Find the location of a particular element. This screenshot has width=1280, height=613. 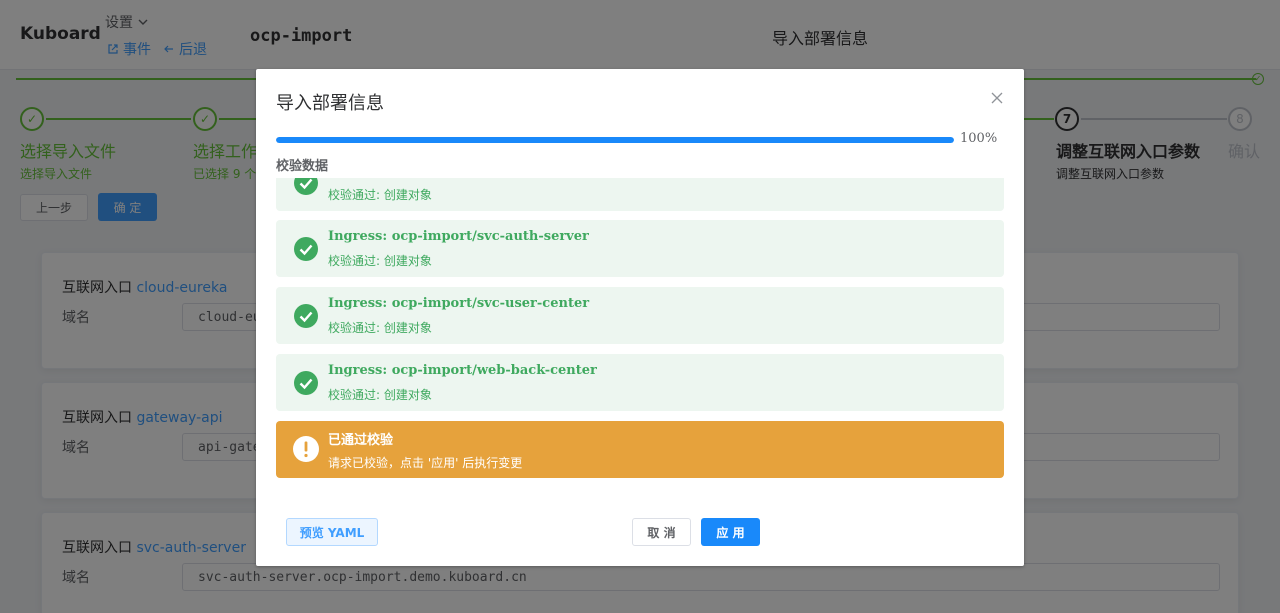

apply-button: 应 用 is located at coordinates (730, 532).